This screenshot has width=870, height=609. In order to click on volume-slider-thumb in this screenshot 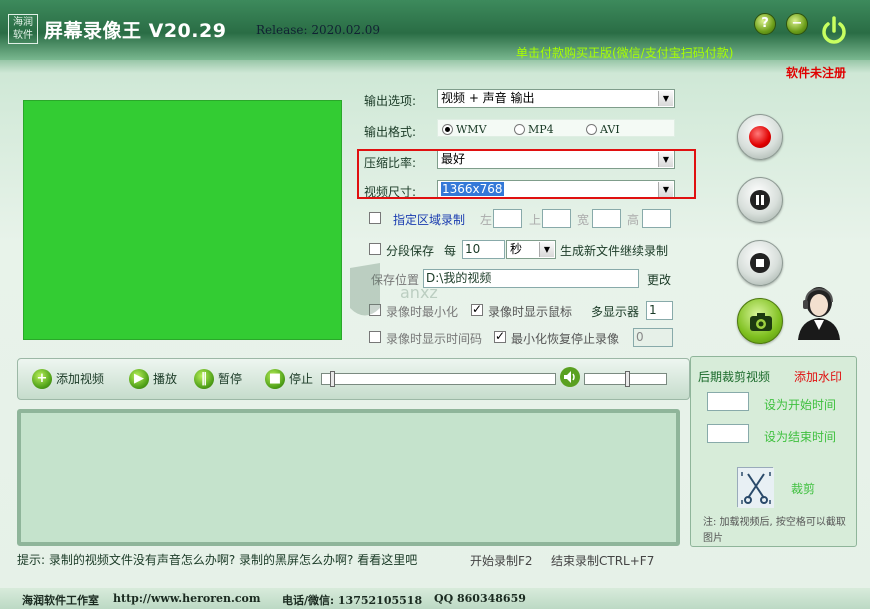, I will do `click(627, 379)`.